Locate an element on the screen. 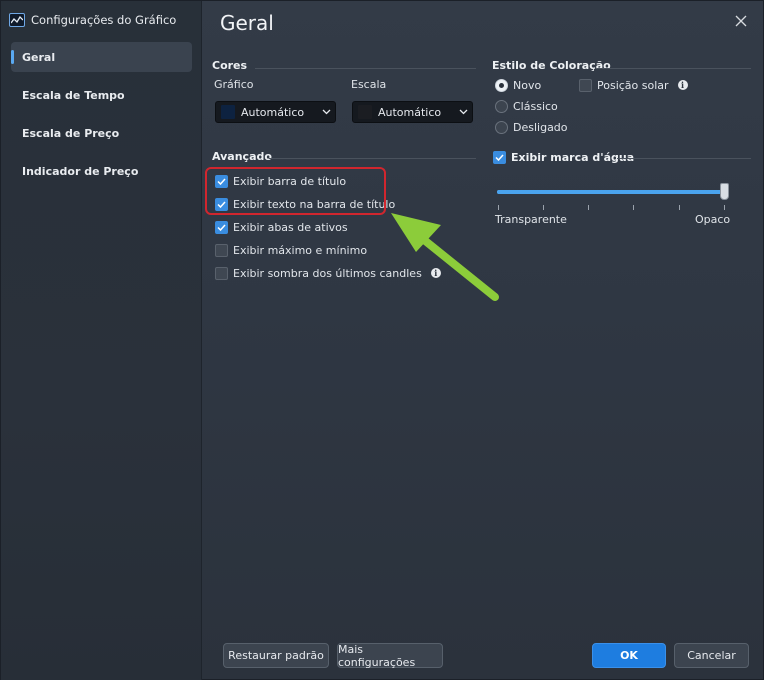 Image resolution: width=764 pixels, height=680 pixels. button-label: Restaurar padrão is located at coordinates (276, 655).